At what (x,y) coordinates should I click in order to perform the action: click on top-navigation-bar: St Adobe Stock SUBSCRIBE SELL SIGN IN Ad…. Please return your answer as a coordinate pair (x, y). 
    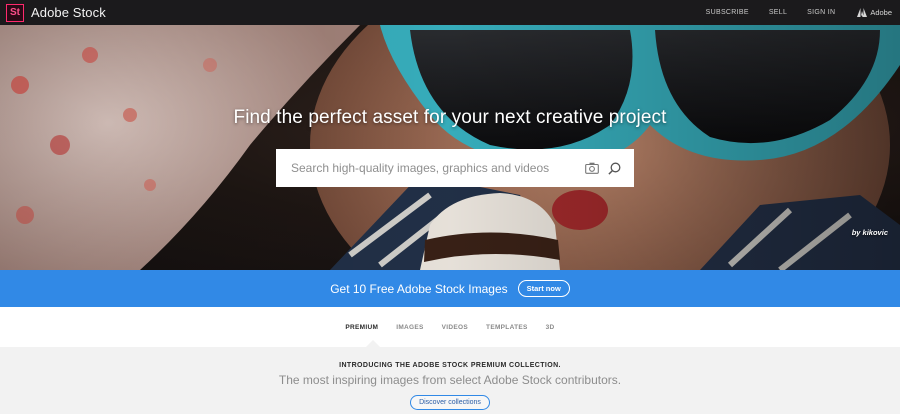
    Looking at the image, I should click on (450, 12).